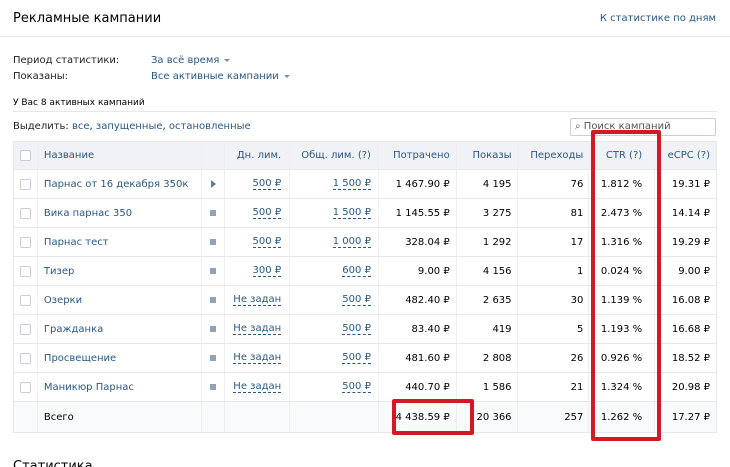  Describe the element at coordinates (418, 358) in the screenshot. I see `spent-cell: 481.60 ₽` at that location.